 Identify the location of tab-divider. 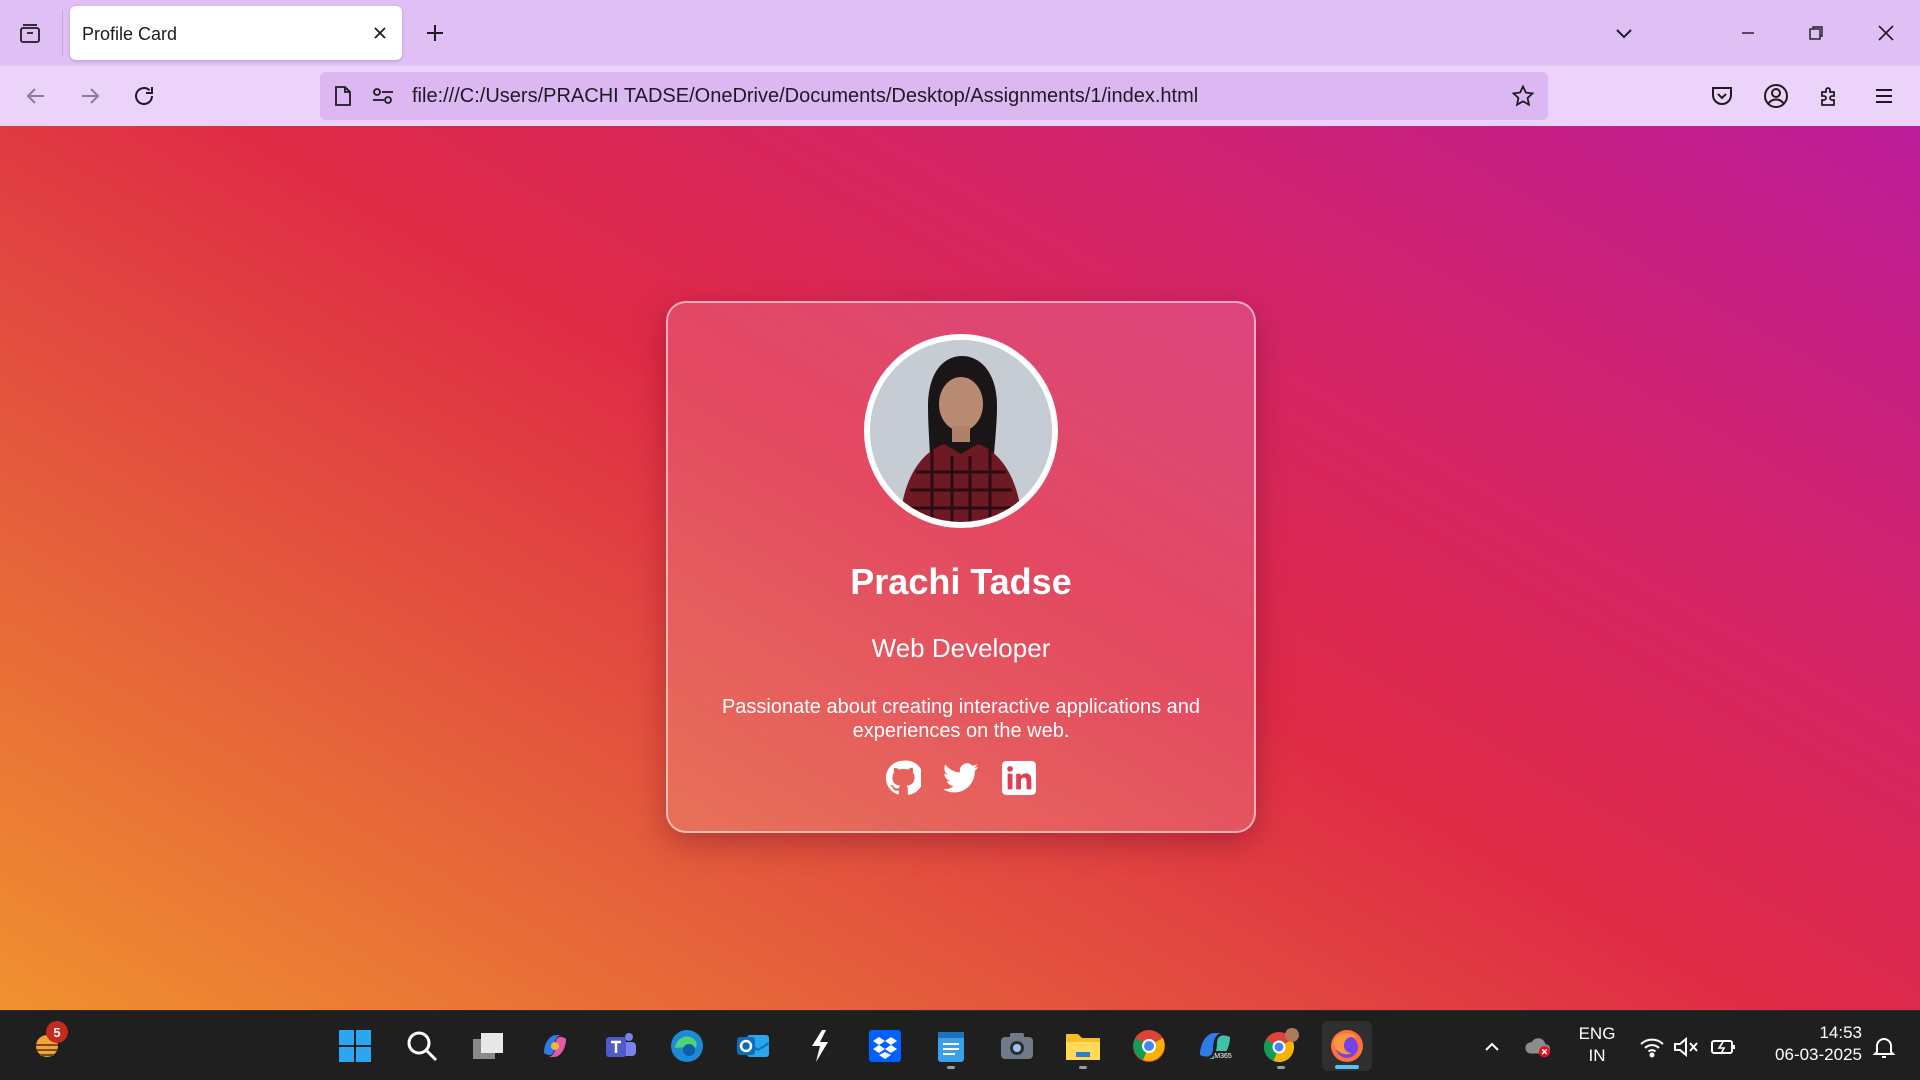
(62, 33).